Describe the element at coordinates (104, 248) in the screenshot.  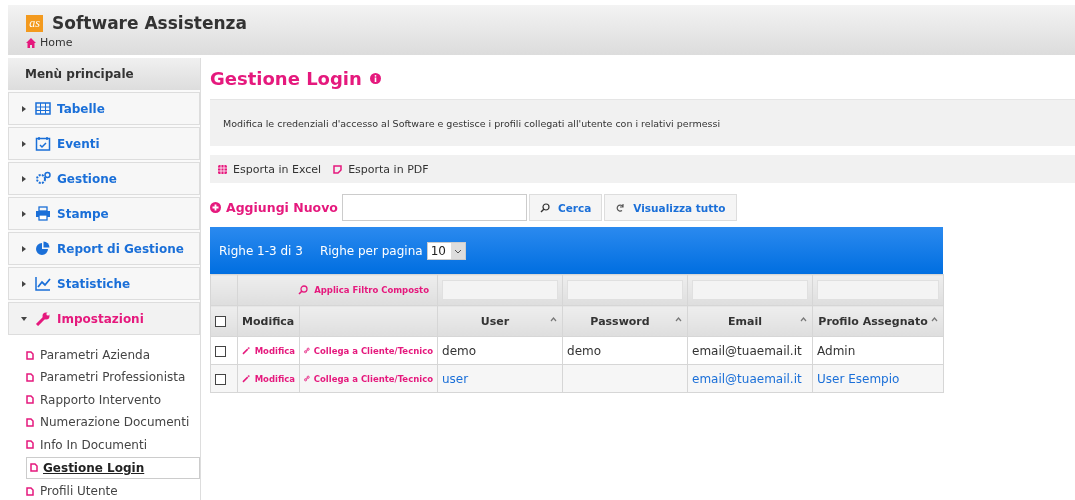
I see `menu-section: Report di Gestione` at that location.